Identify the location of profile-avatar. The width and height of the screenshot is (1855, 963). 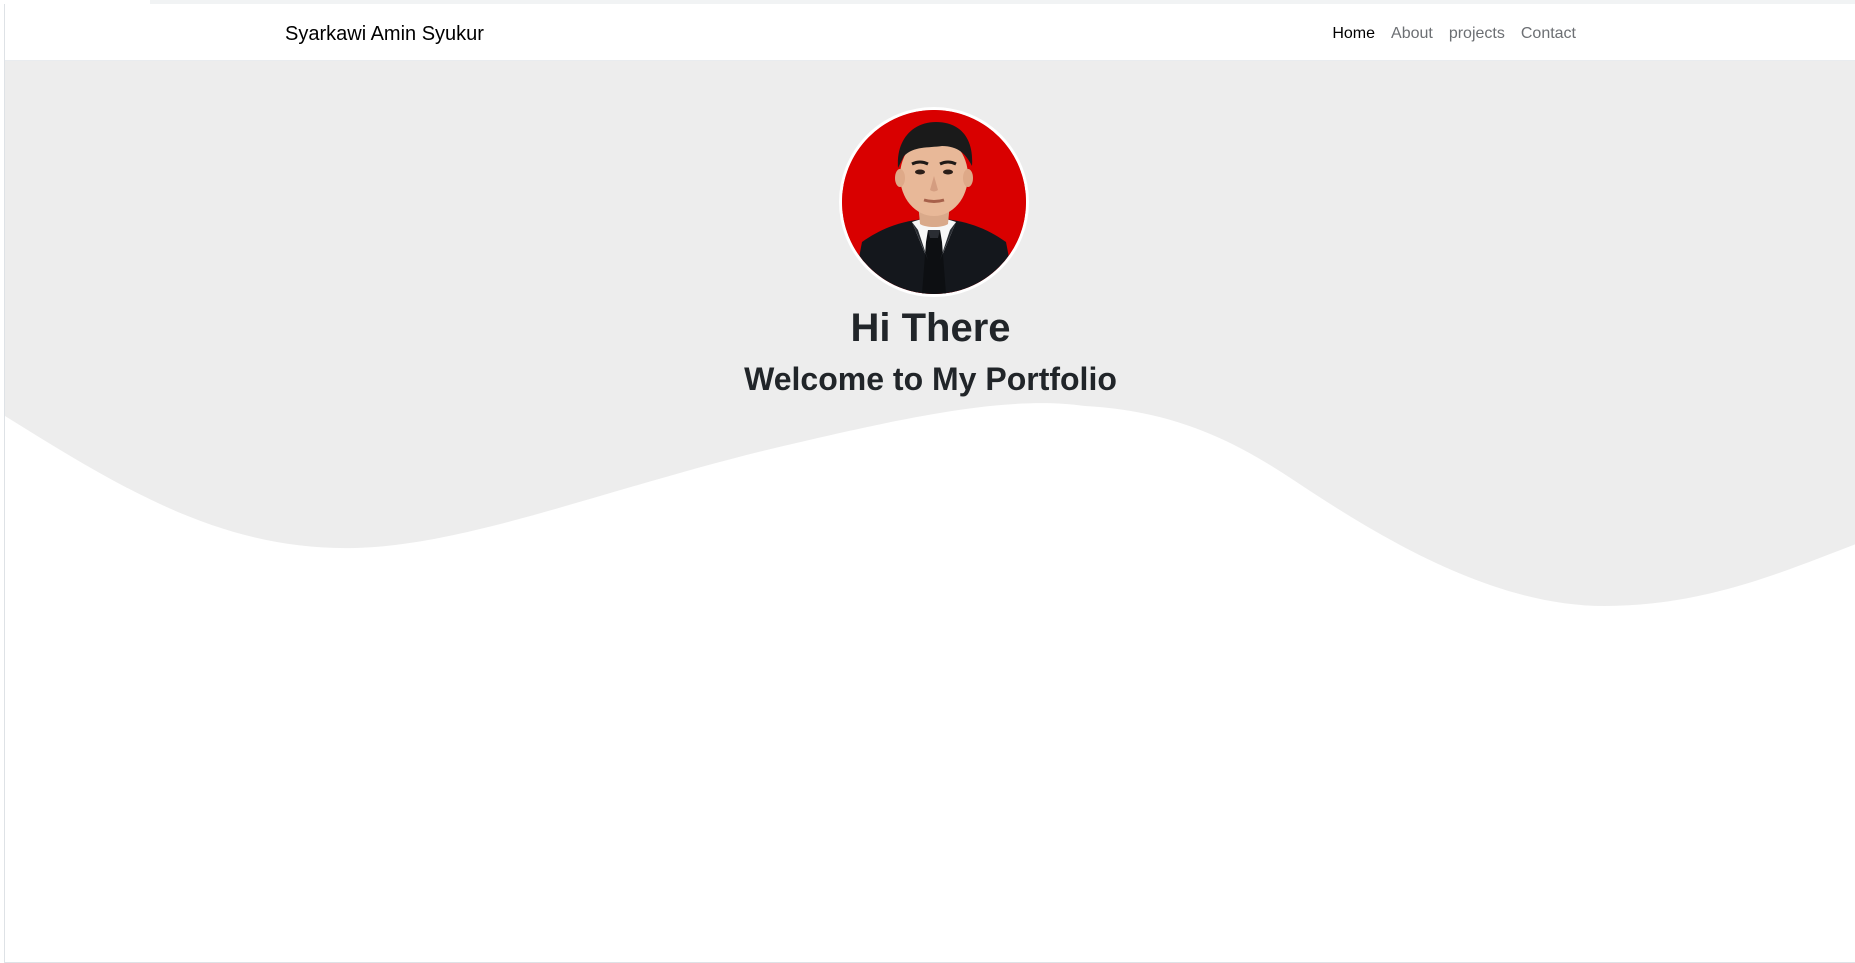
(934, 202).